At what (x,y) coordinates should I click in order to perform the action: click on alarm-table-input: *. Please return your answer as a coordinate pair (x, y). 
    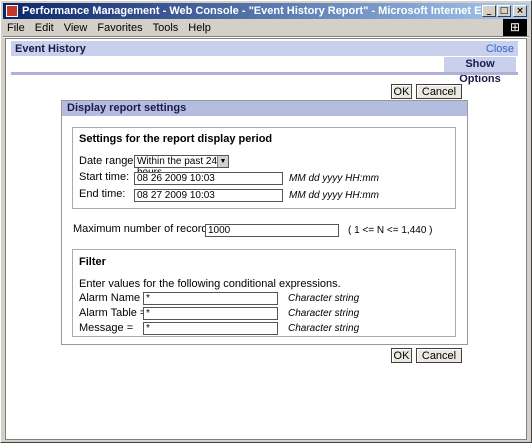
    Looking at the image, I should click on (210, 313).